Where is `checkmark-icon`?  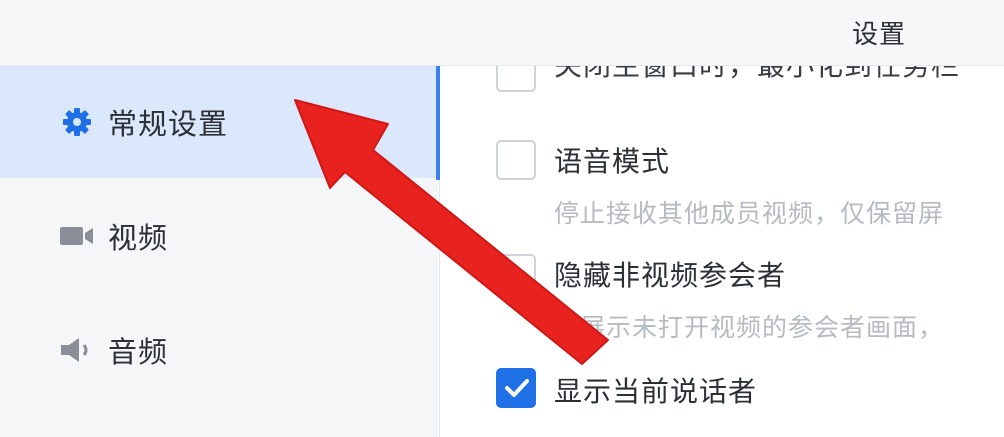 checkmark-icon is located at coordinates (517, 388).